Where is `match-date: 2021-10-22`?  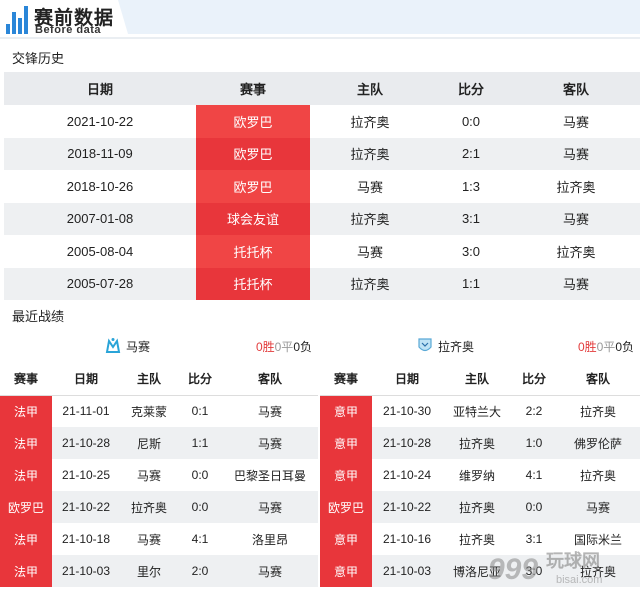
match-date: 2021-10-22 is located at coordinates (100, 121).